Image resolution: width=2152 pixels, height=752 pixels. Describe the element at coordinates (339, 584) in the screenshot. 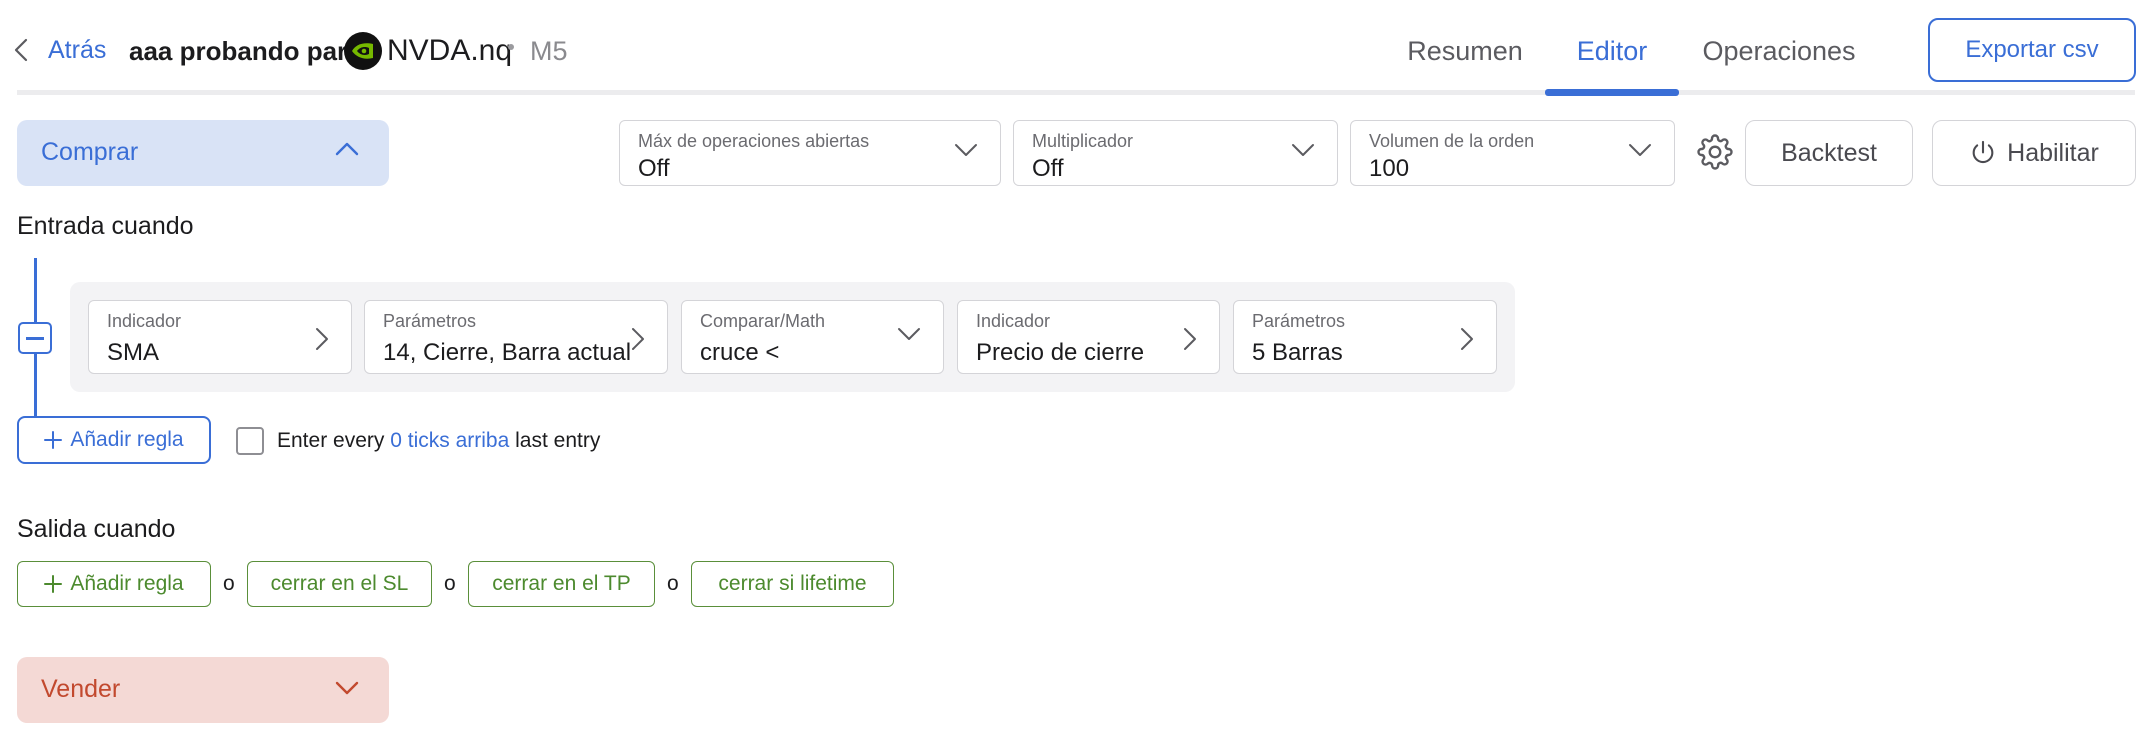

I see `close-at-sl-button: cerrar en el SL` at that location.